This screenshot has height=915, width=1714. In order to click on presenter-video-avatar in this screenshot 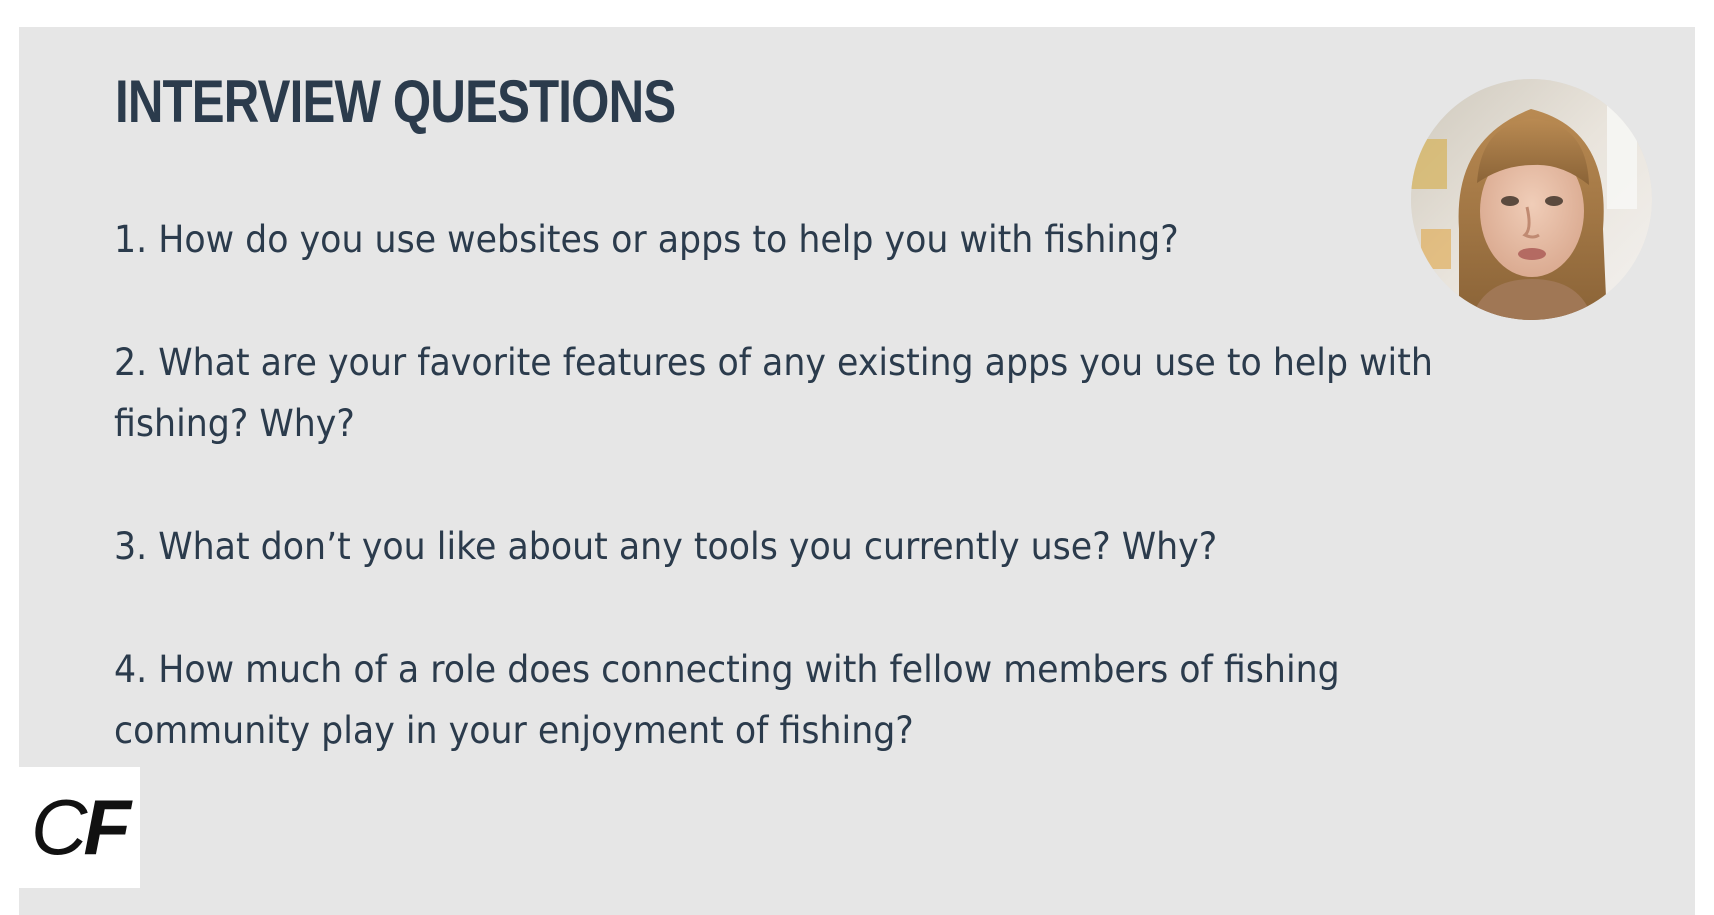, I will do `click(1531, 199)`.